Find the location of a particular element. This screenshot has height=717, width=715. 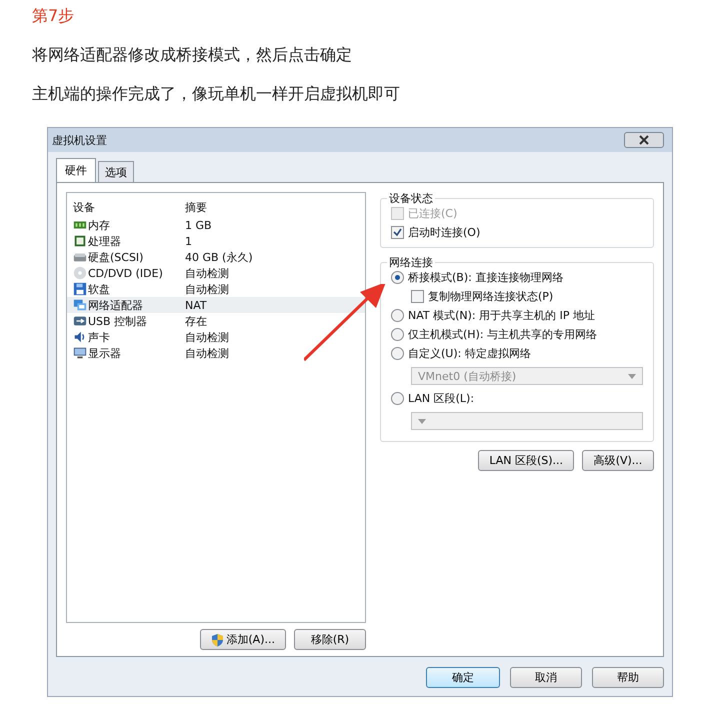

window-title: 虚拟机设置 is located at coordinates (79, 140).